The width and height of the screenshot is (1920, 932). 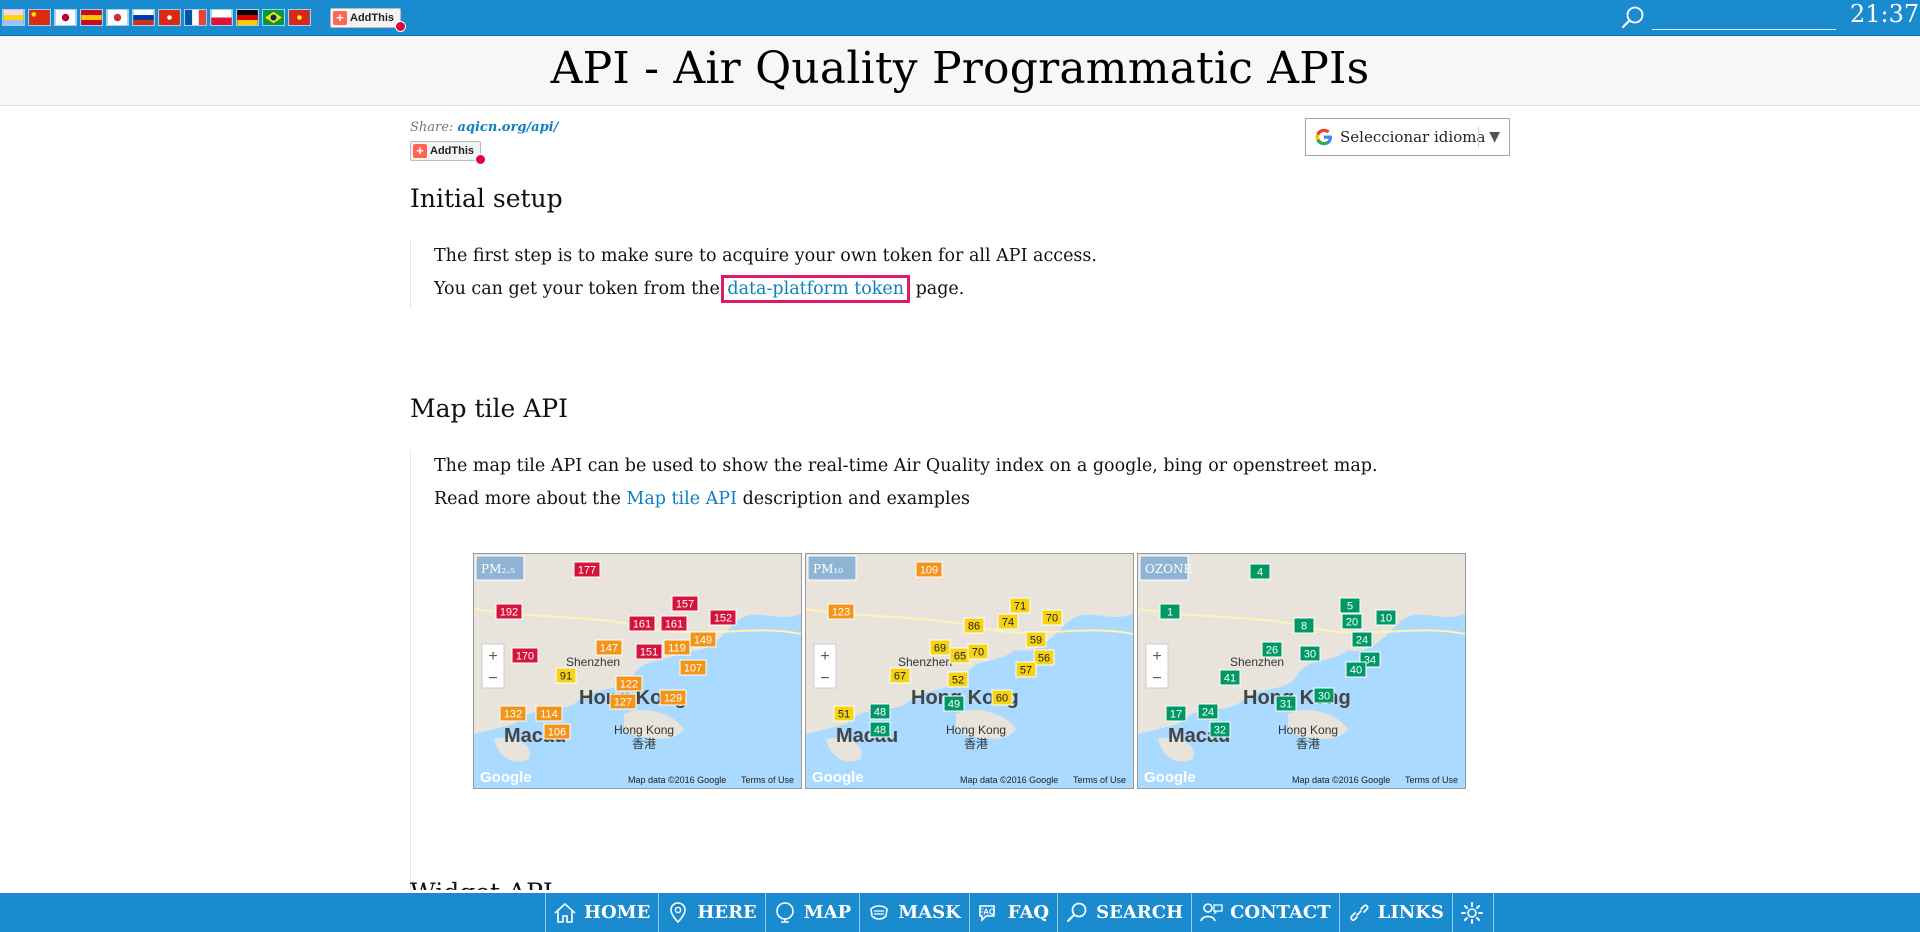 What do you see at coordinates (1407, 137) in the screenshot?
I see `language-select: Seleccionar idioma ▼` at bounding box center [1407, 137].